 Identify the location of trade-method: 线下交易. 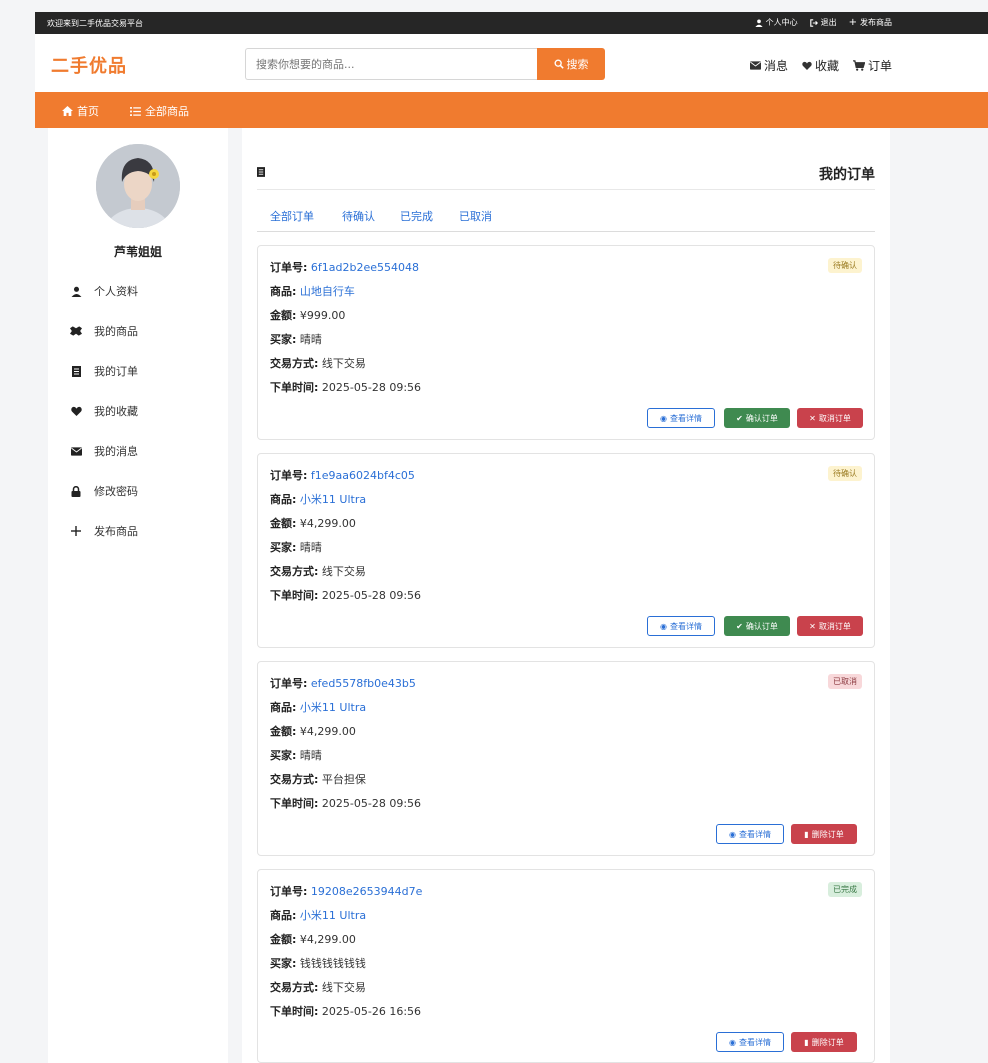
(343, 987).